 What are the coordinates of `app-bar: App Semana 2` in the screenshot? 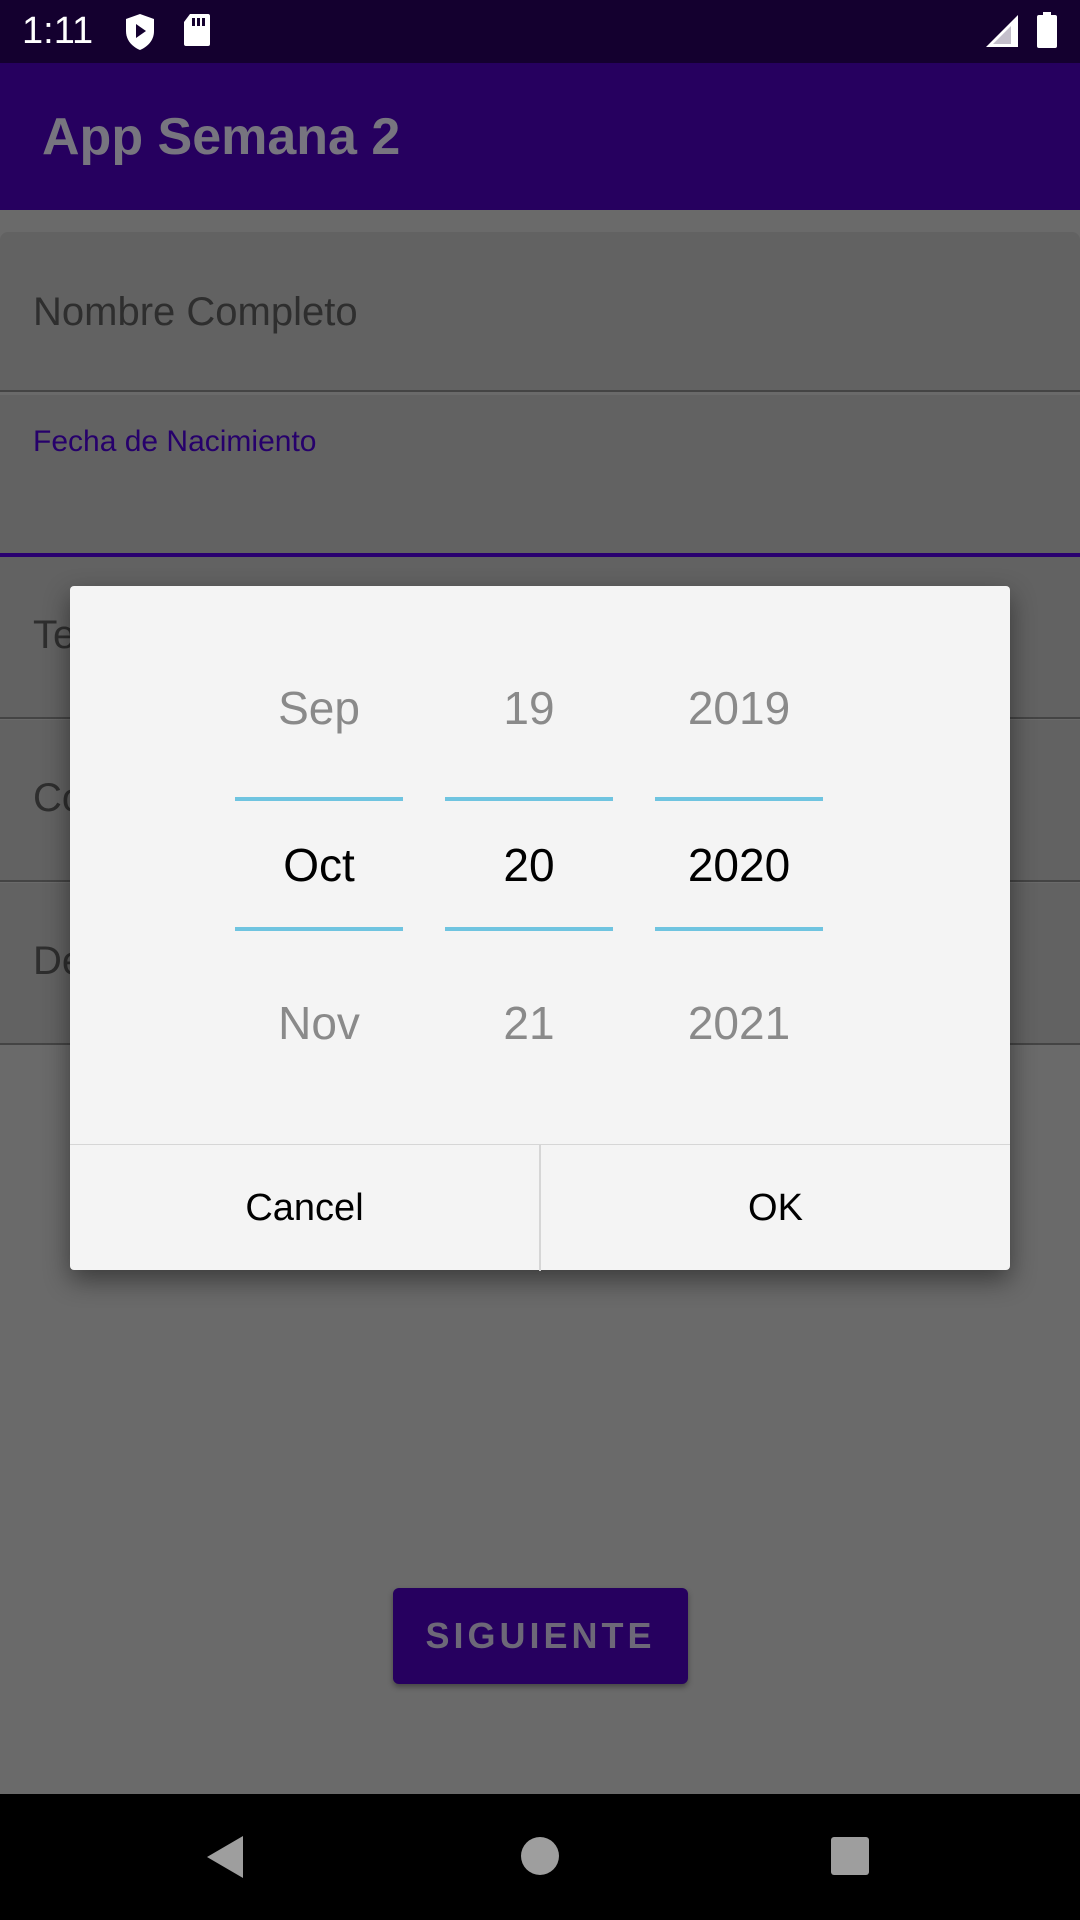 It's located at (540, 136).